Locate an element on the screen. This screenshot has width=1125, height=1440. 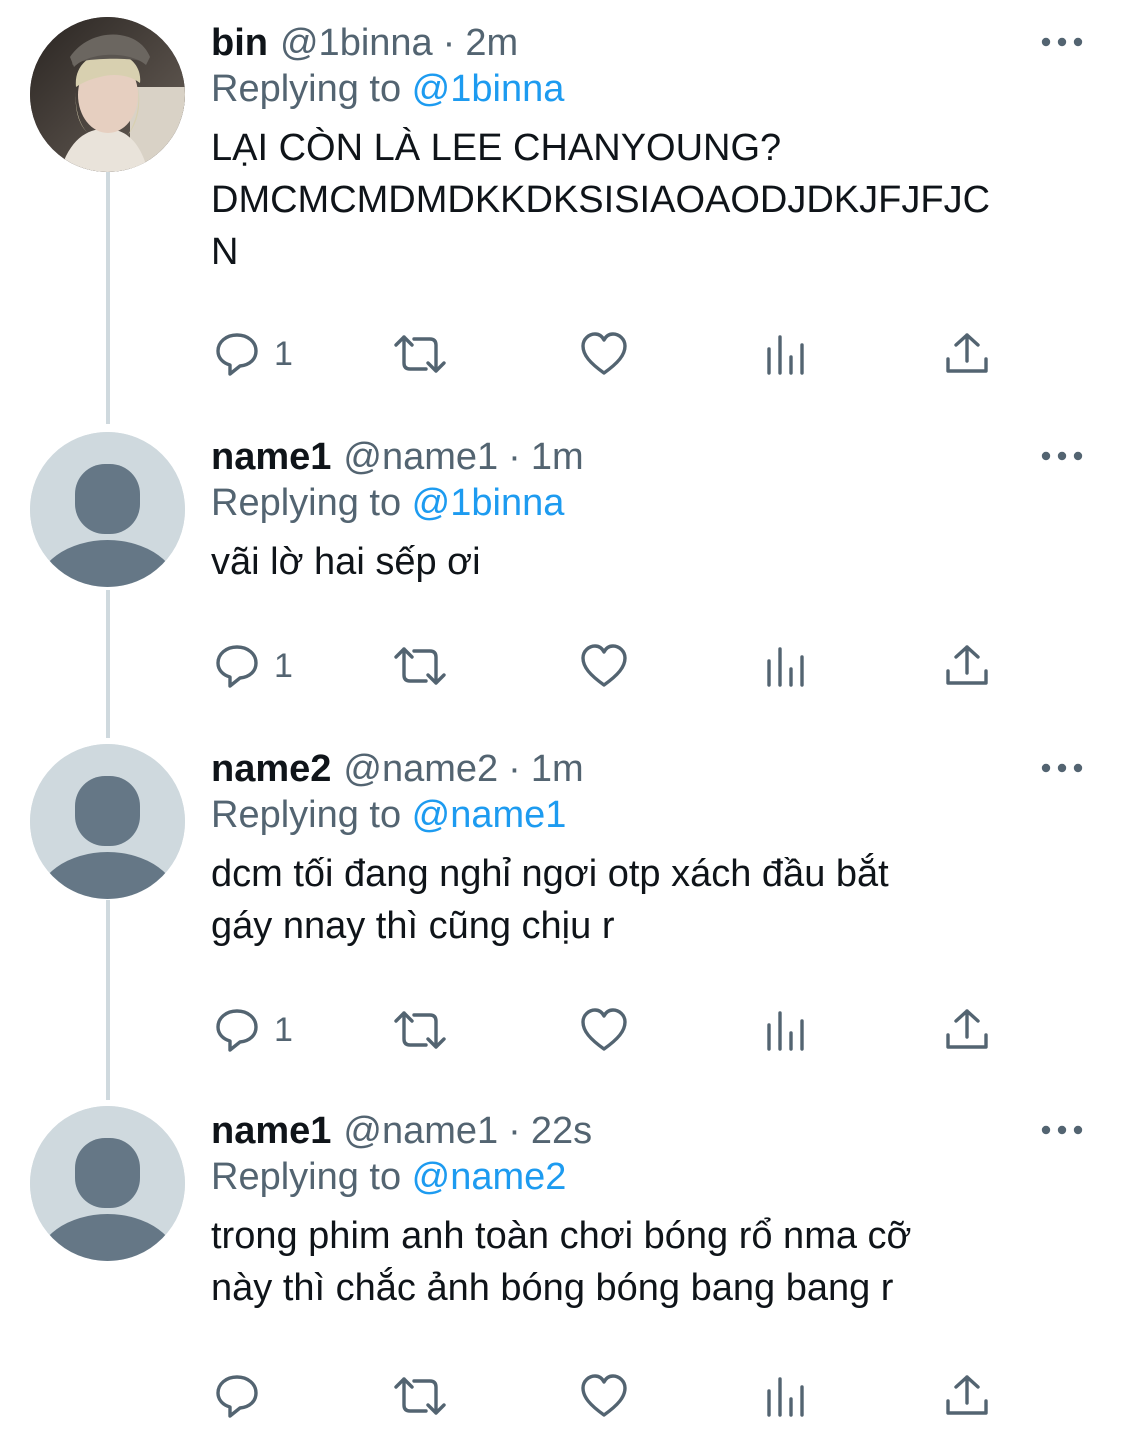
tweet-header: name2 @name2 · 1m is located at coordinates (397, 769).